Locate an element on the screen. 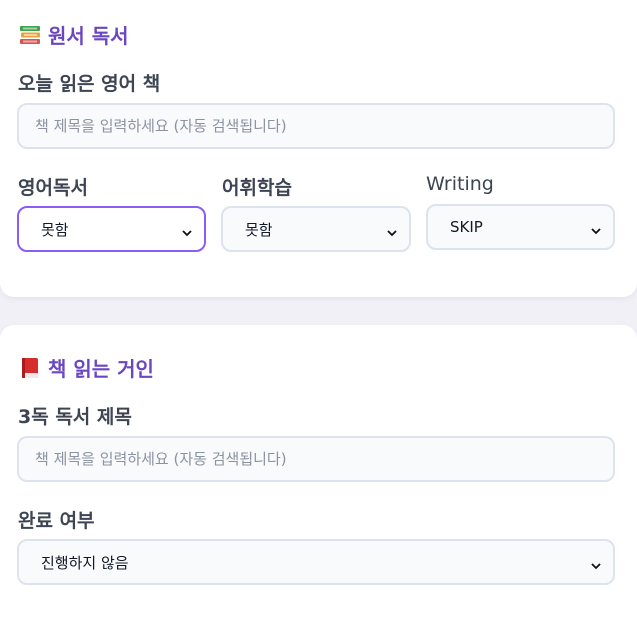 The image size is (637, 632). english-reading-value: 못함 is located at coordinates (55, 229).